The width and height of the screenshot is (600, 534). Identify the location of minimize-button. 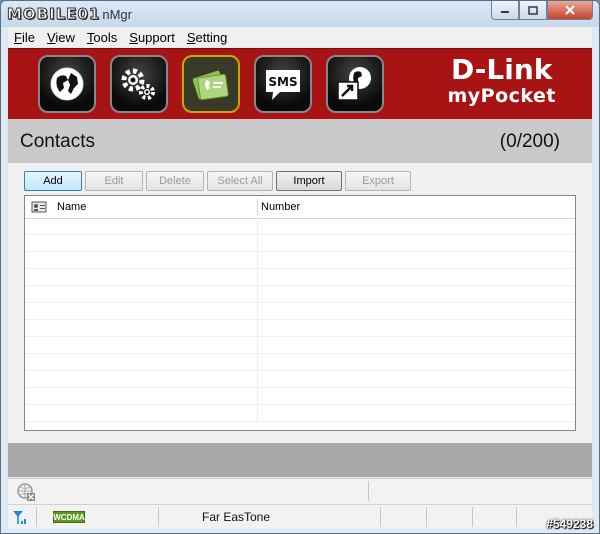
(505, 10).